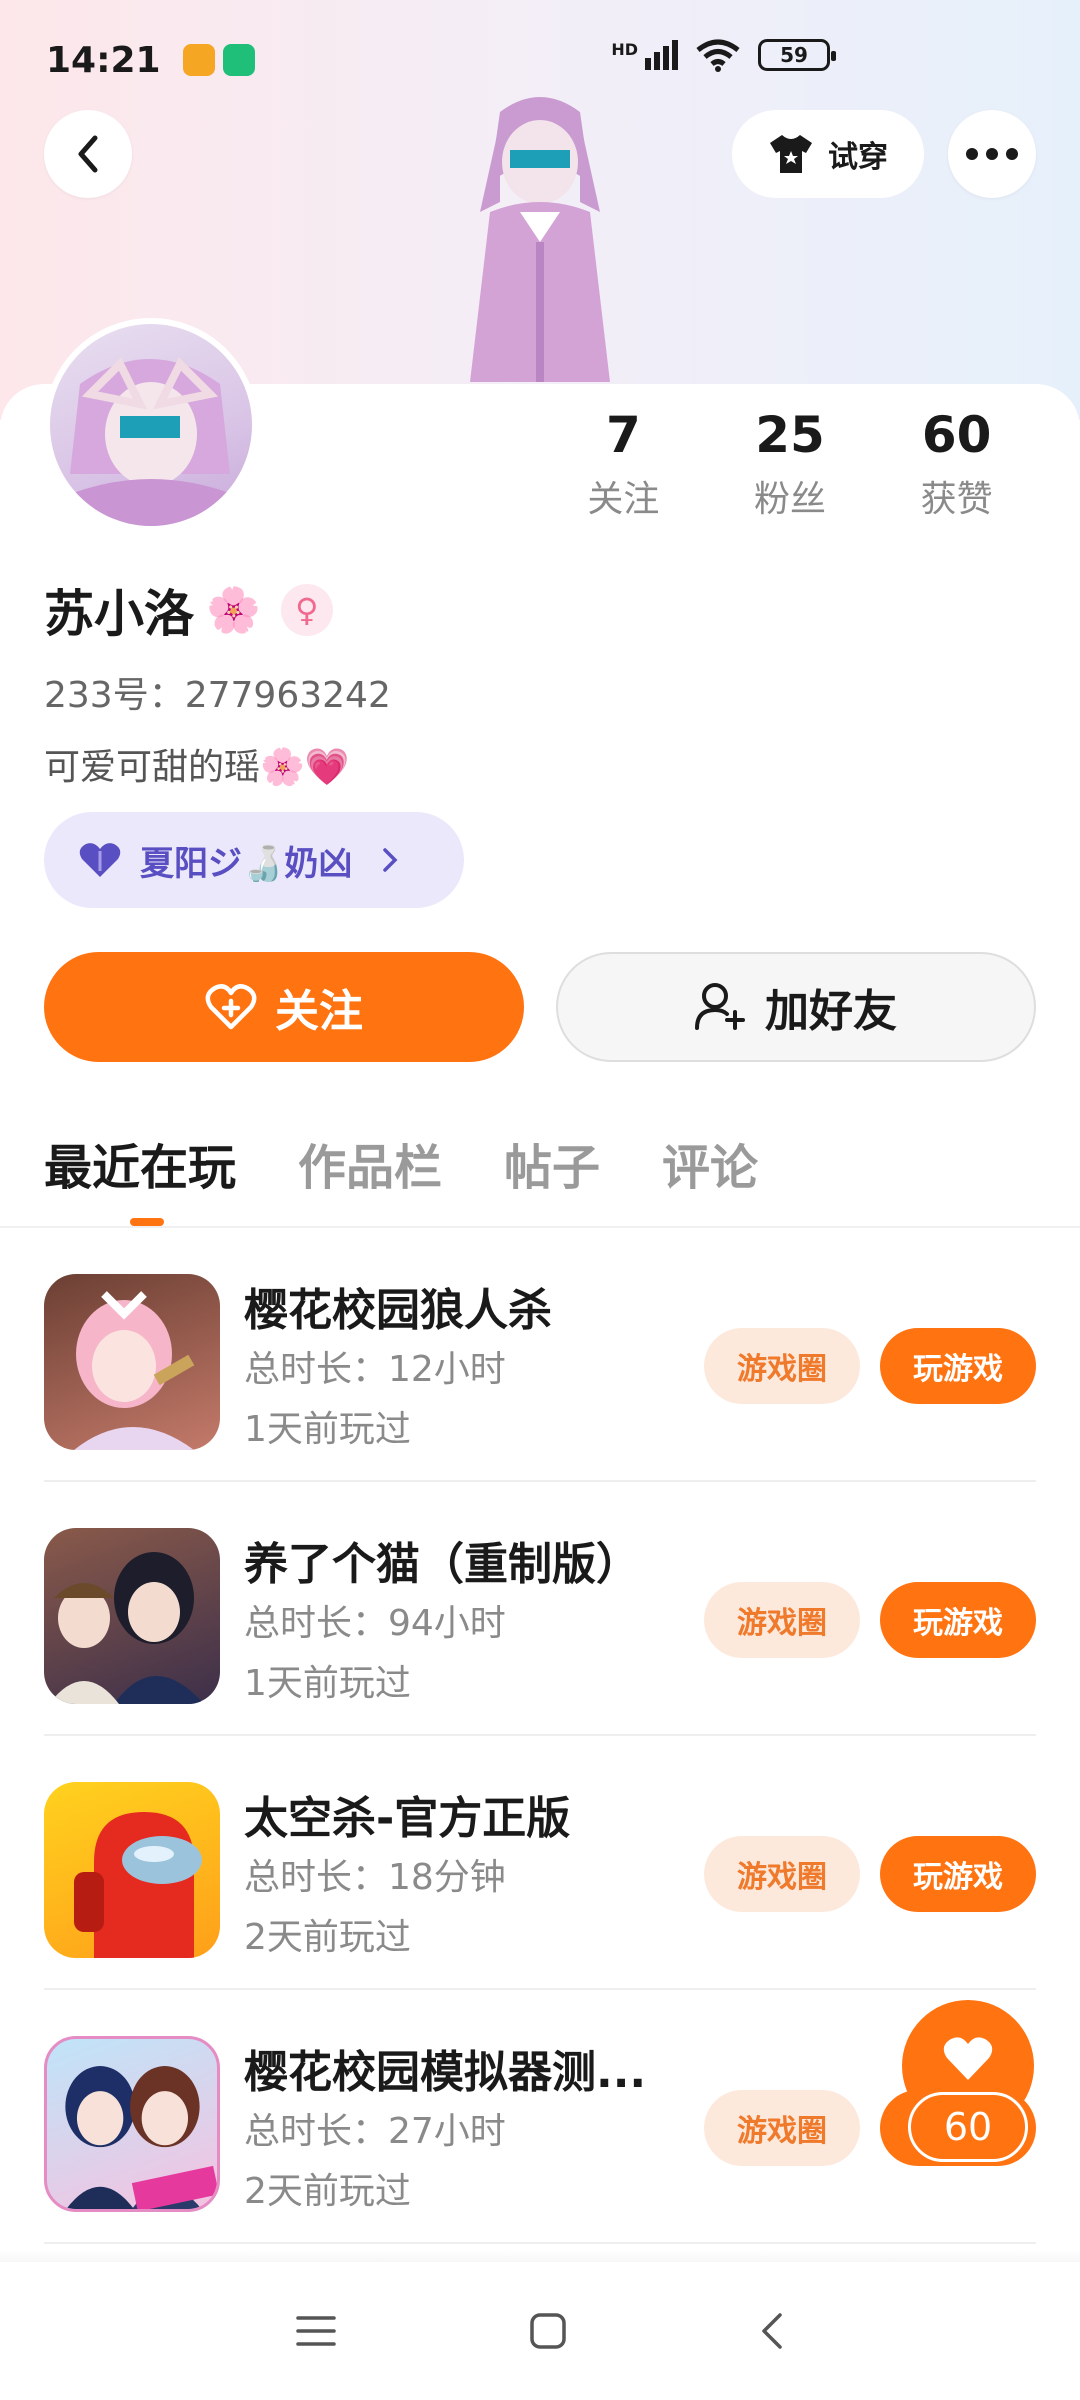  I want to click on avatar-image, so click(151, 425).